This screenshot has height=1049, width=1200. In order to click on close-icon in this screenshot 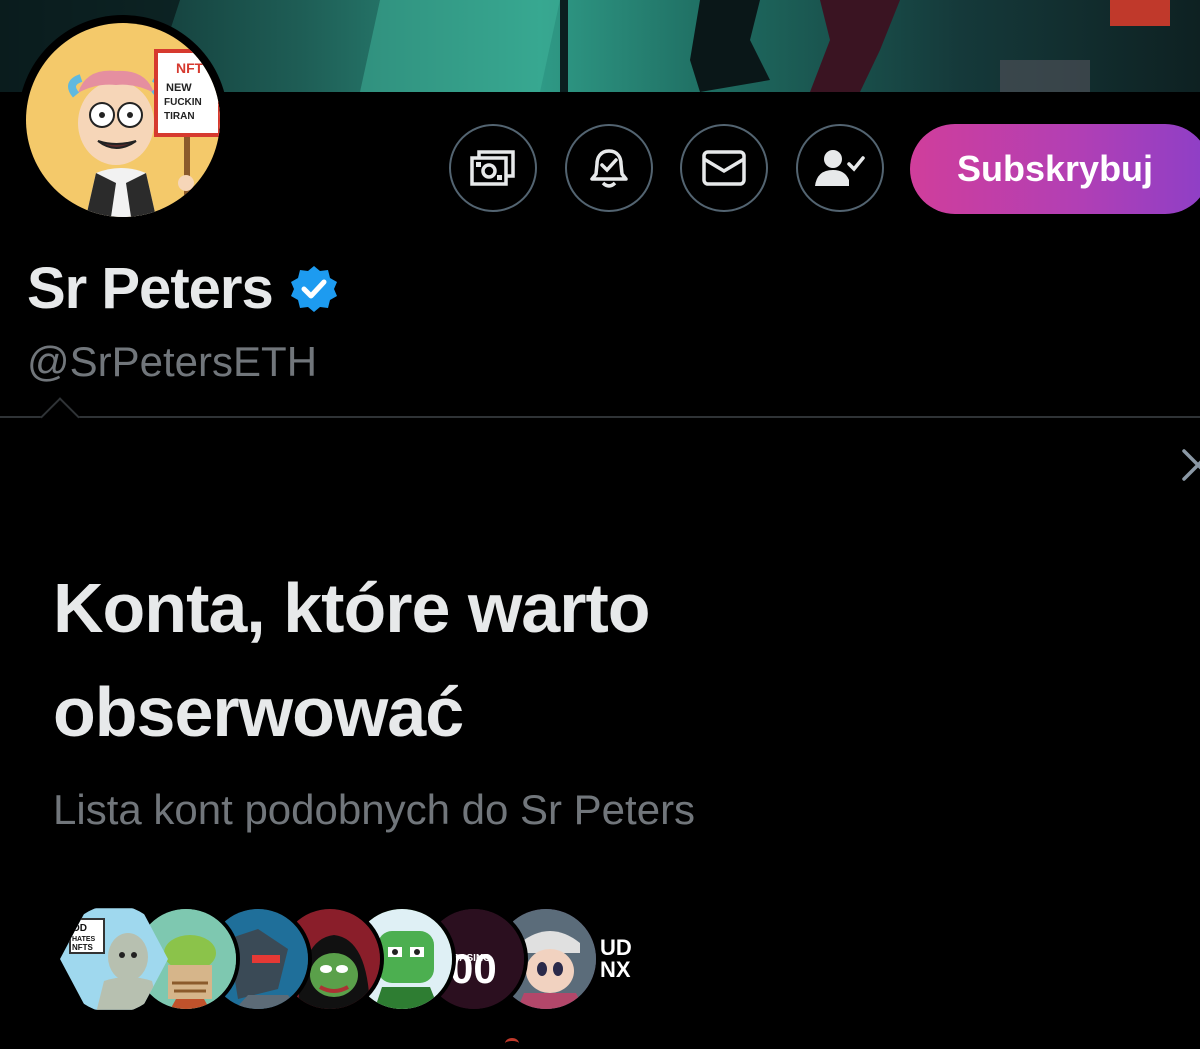, I will do `click(1189, 465)`.